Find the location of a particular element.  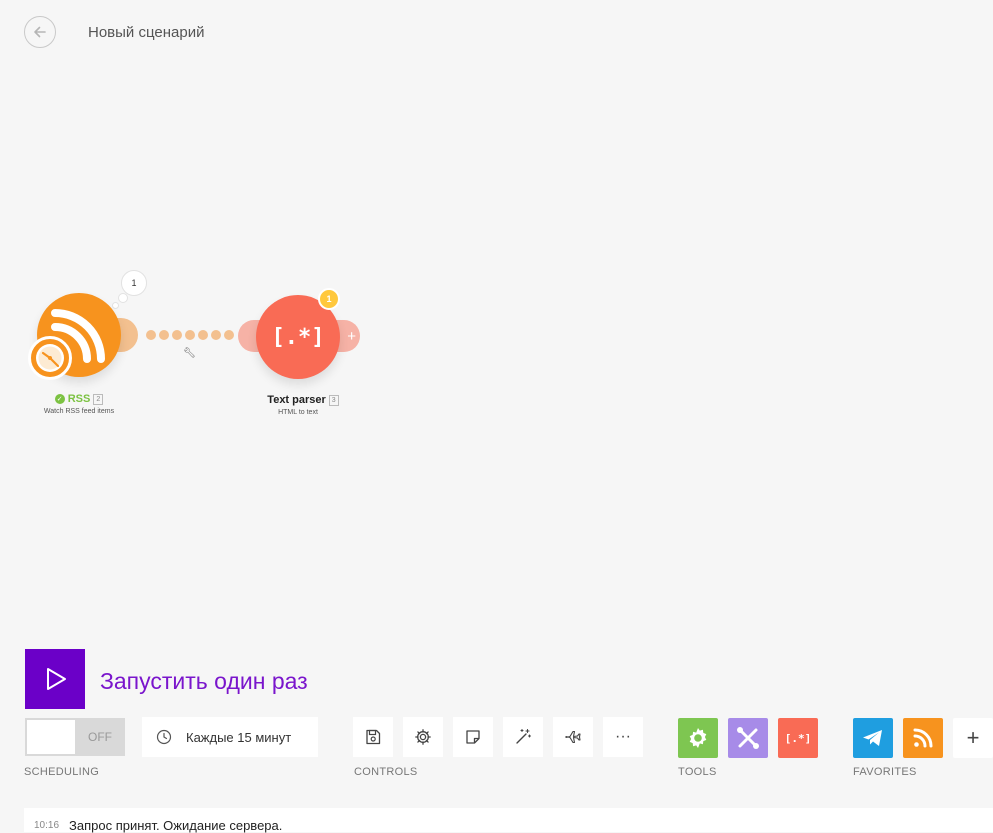

save-icon is located at coordinates (373, 737).